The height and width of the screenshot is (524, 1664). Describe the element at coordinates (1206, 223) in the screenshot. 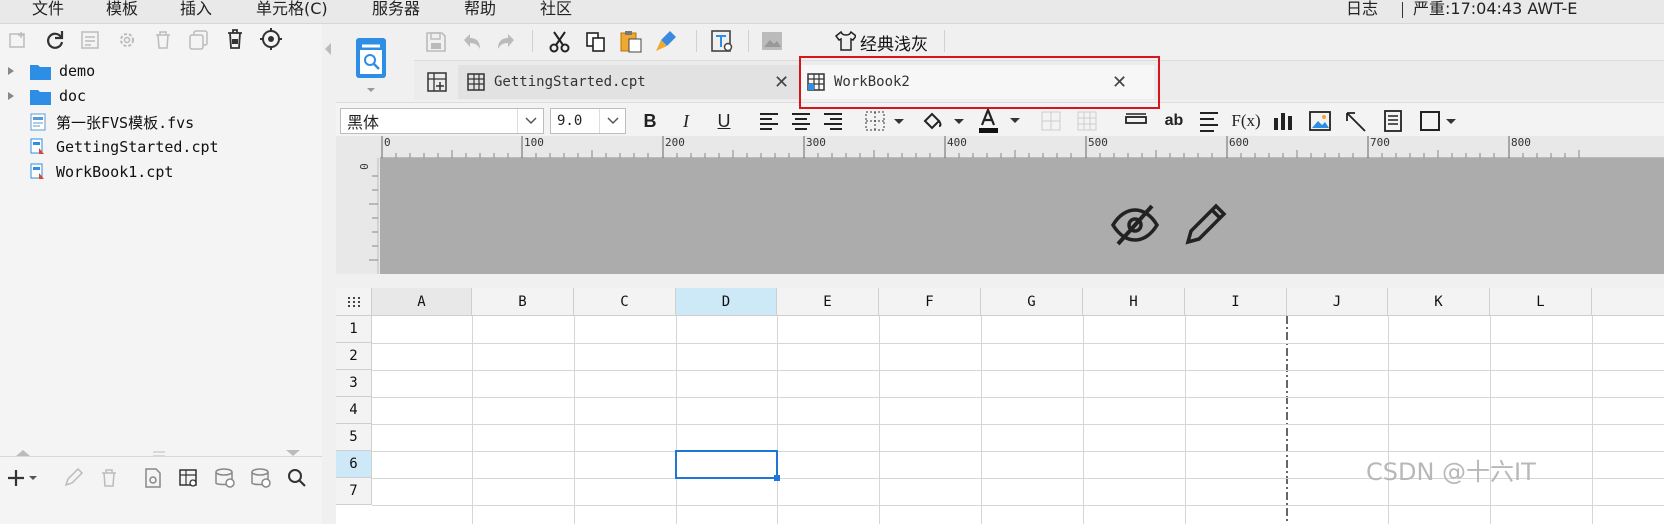

I see `edit-pencil-icon` at that location.